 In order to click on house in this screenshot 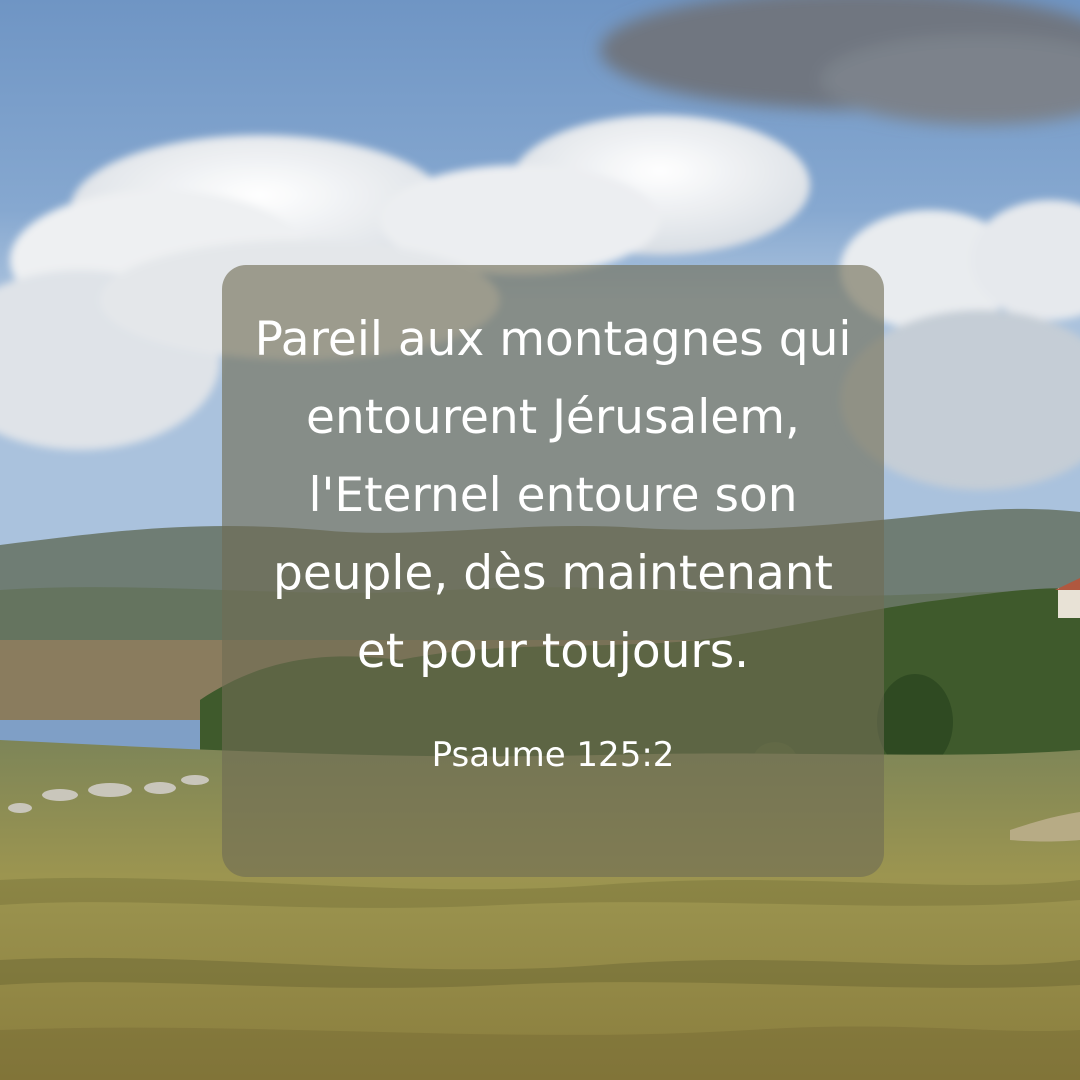, I will do `click(1069, 603)`.